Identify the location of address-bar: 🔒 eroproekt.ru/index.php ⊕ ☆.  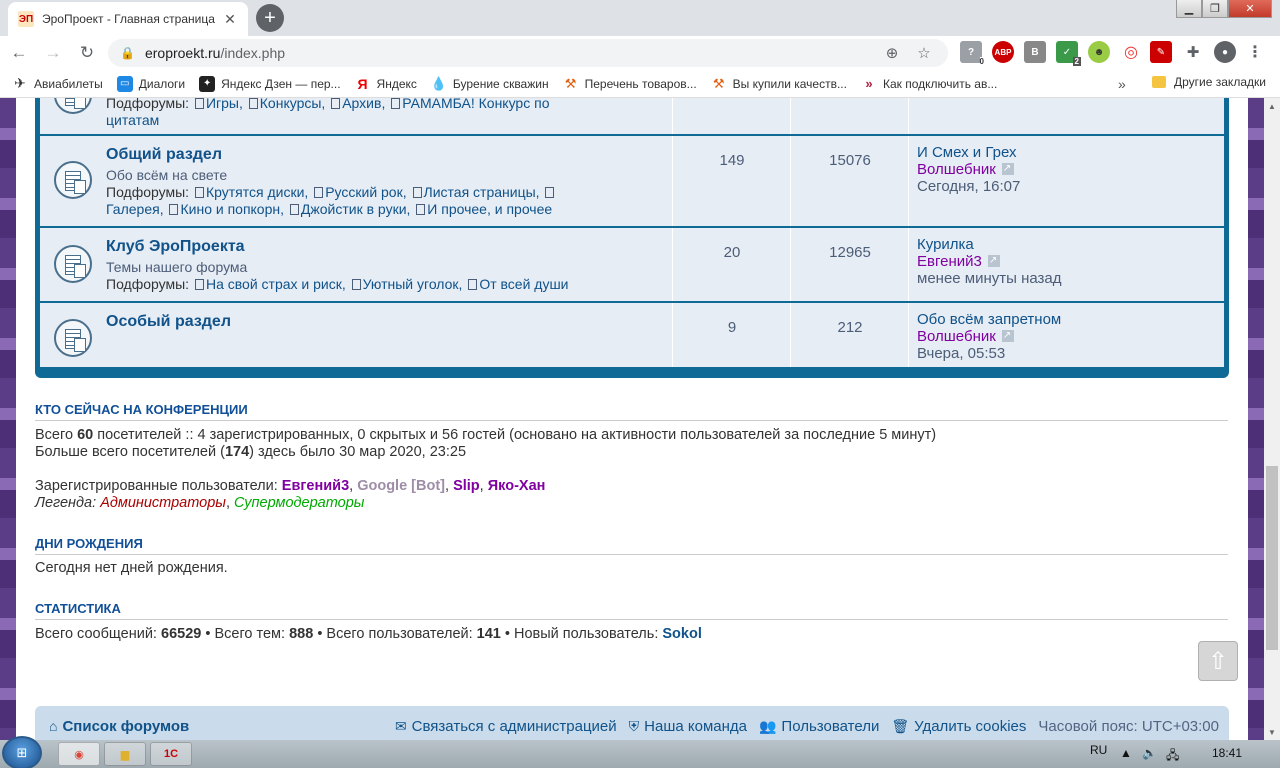
(528, 53).